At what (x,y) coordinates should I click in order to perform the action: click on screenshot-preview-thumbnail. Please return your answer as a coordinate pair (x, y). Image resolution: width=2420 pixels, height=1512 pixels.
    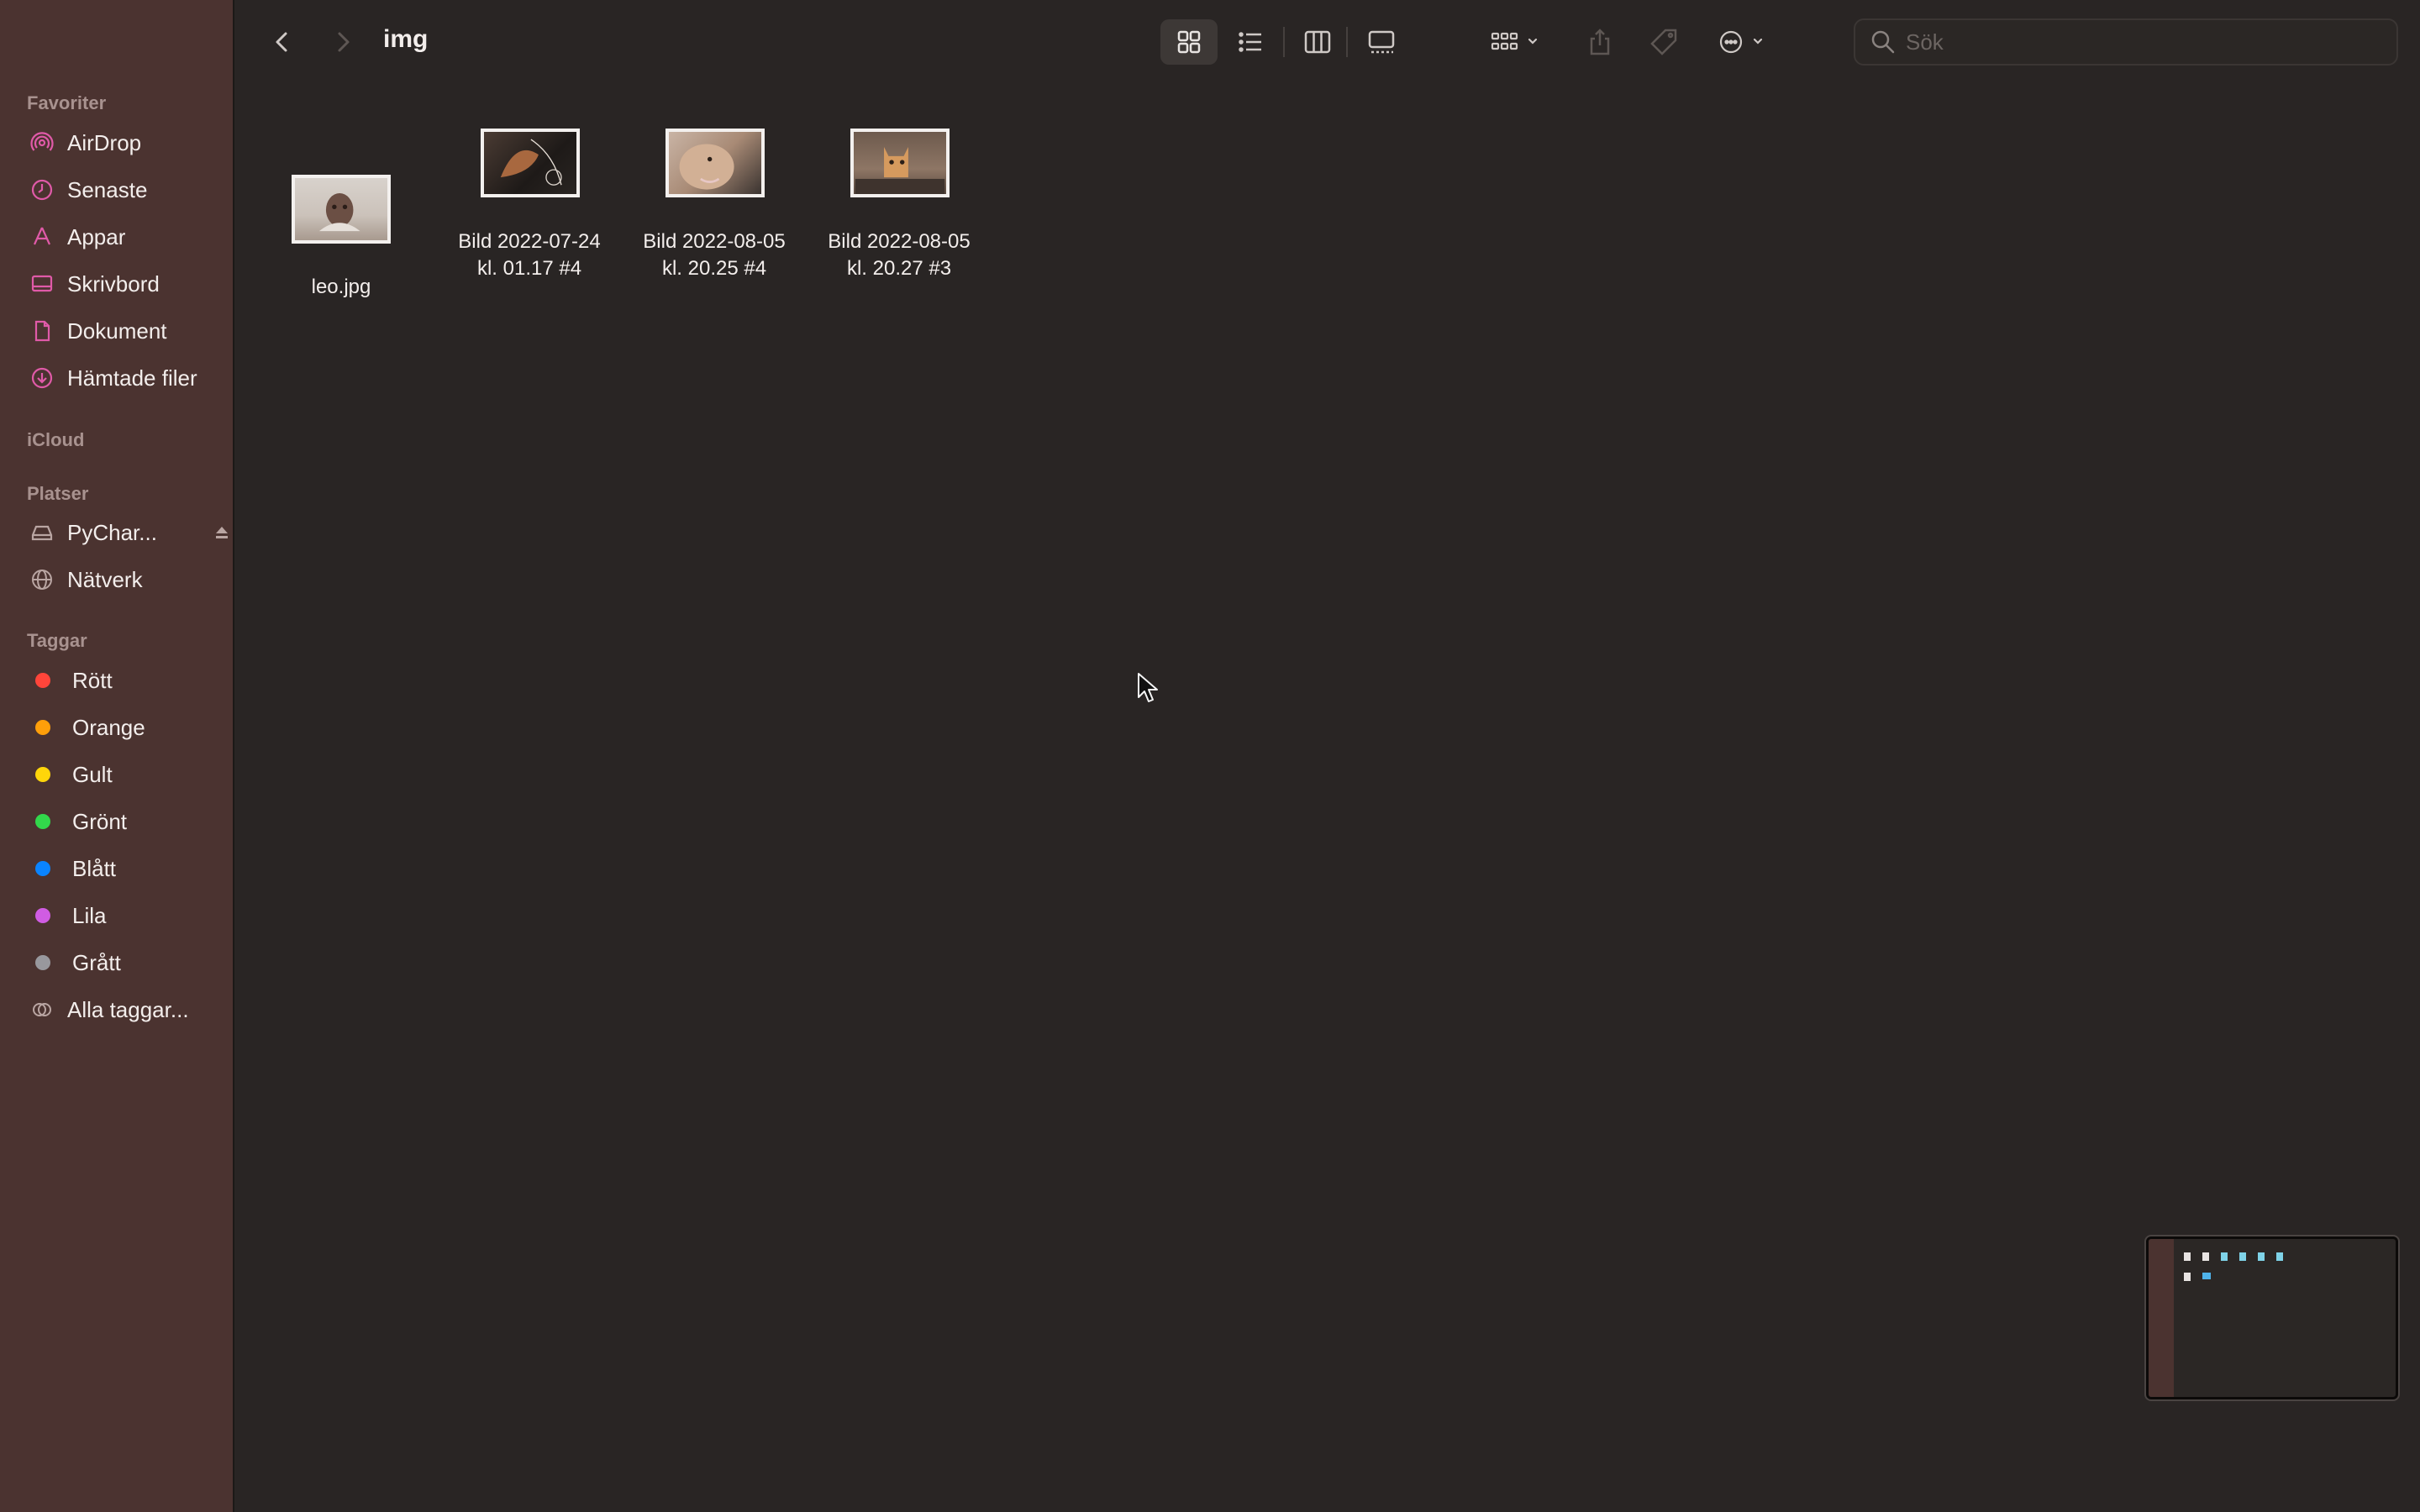
    Looking at the image, I should click on (2272, 1317).